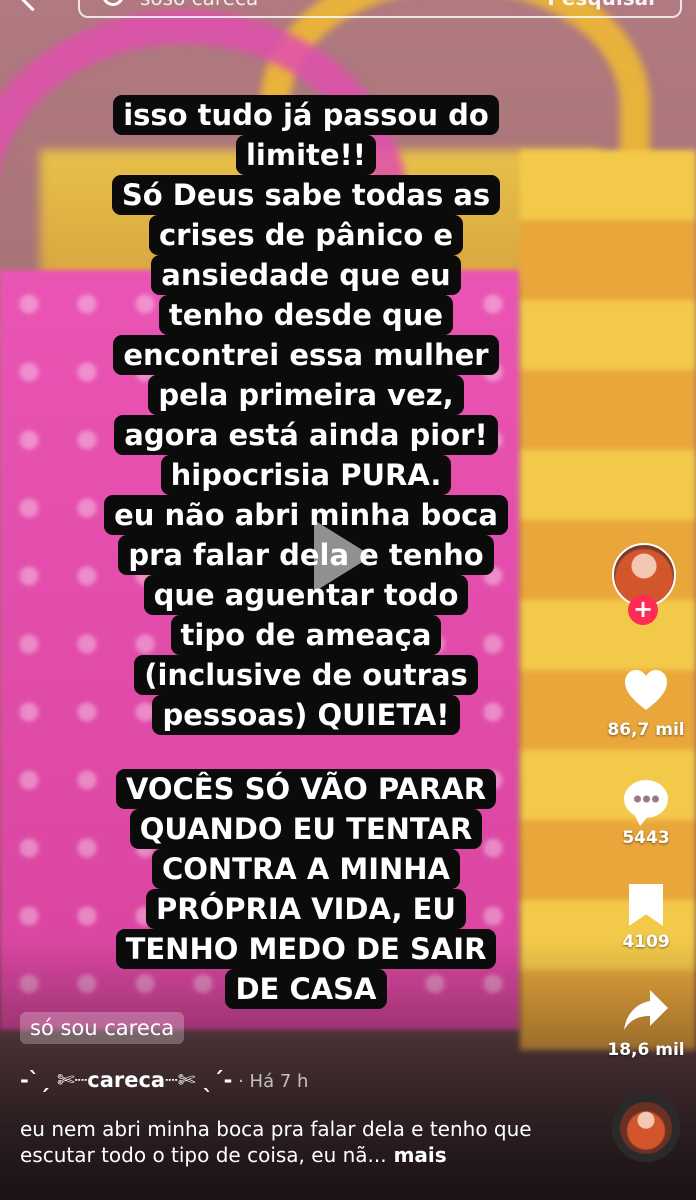 The image size is (696, 1200). I want to click on comment-icon, so click(646, 803).